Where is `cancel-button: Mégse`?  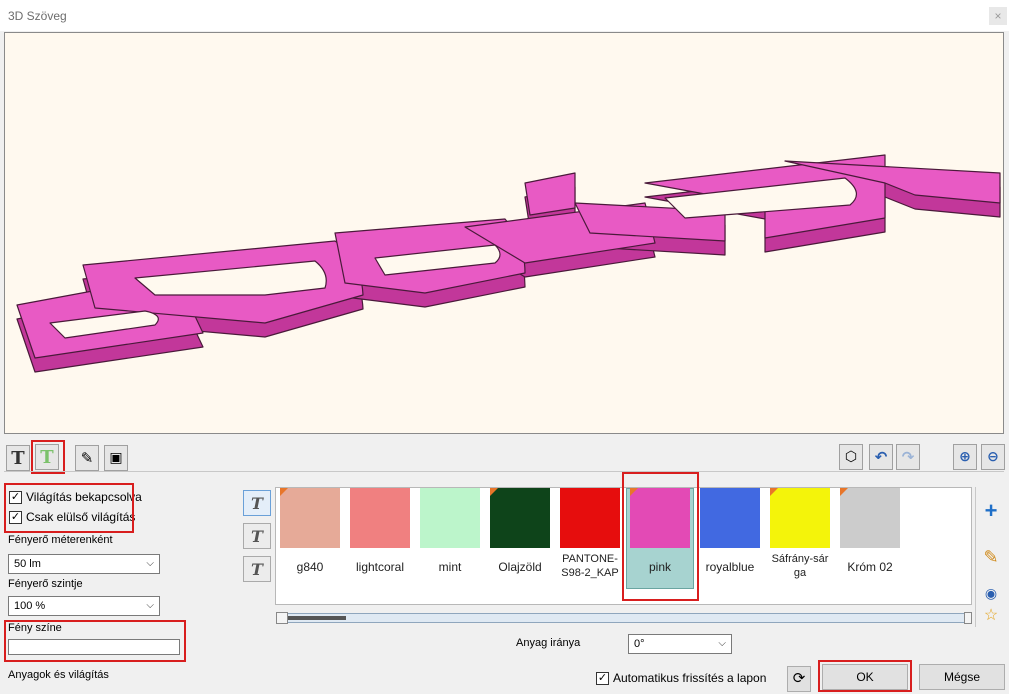 cancel-button: Mégse is located at coordinates (962, 677).